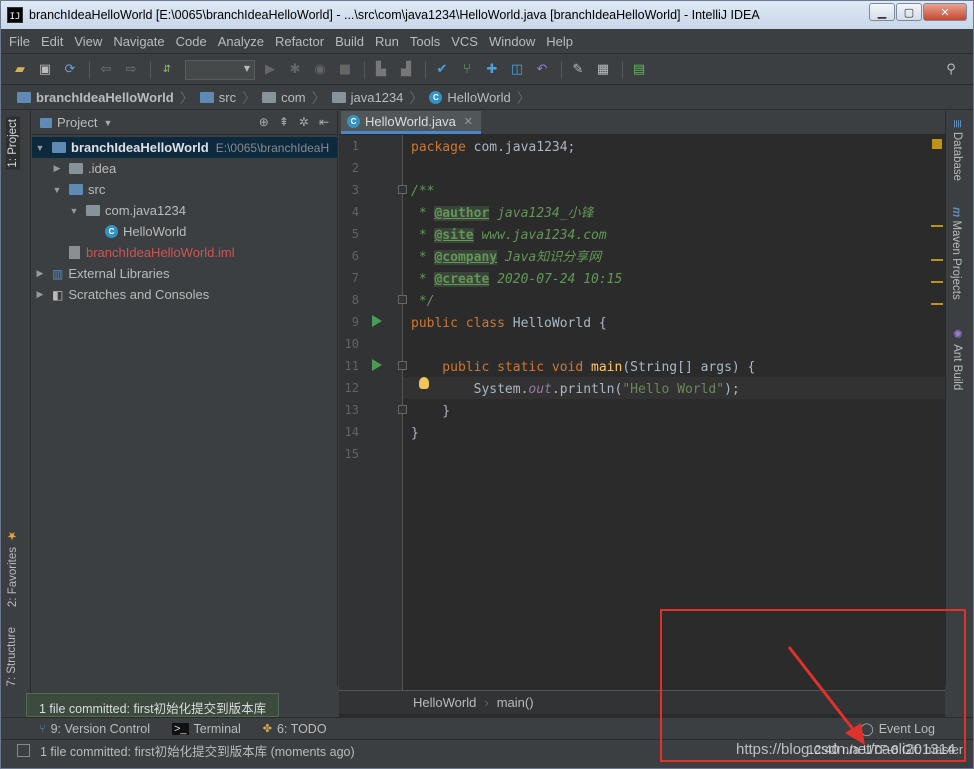 The image size is (974, 769). What do you see at coordinates (295, 70) in the screenshot?
I see `debug-icon: ✱` at bounding box center [295, 70].